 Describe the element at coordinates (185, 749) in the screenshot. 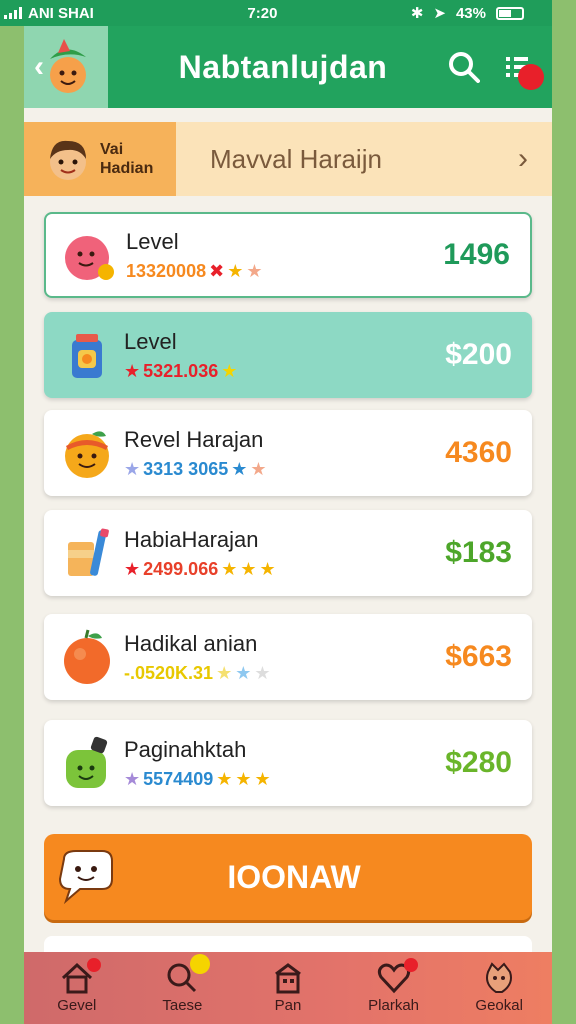

I see `item-title: Paginahktah` at that location.